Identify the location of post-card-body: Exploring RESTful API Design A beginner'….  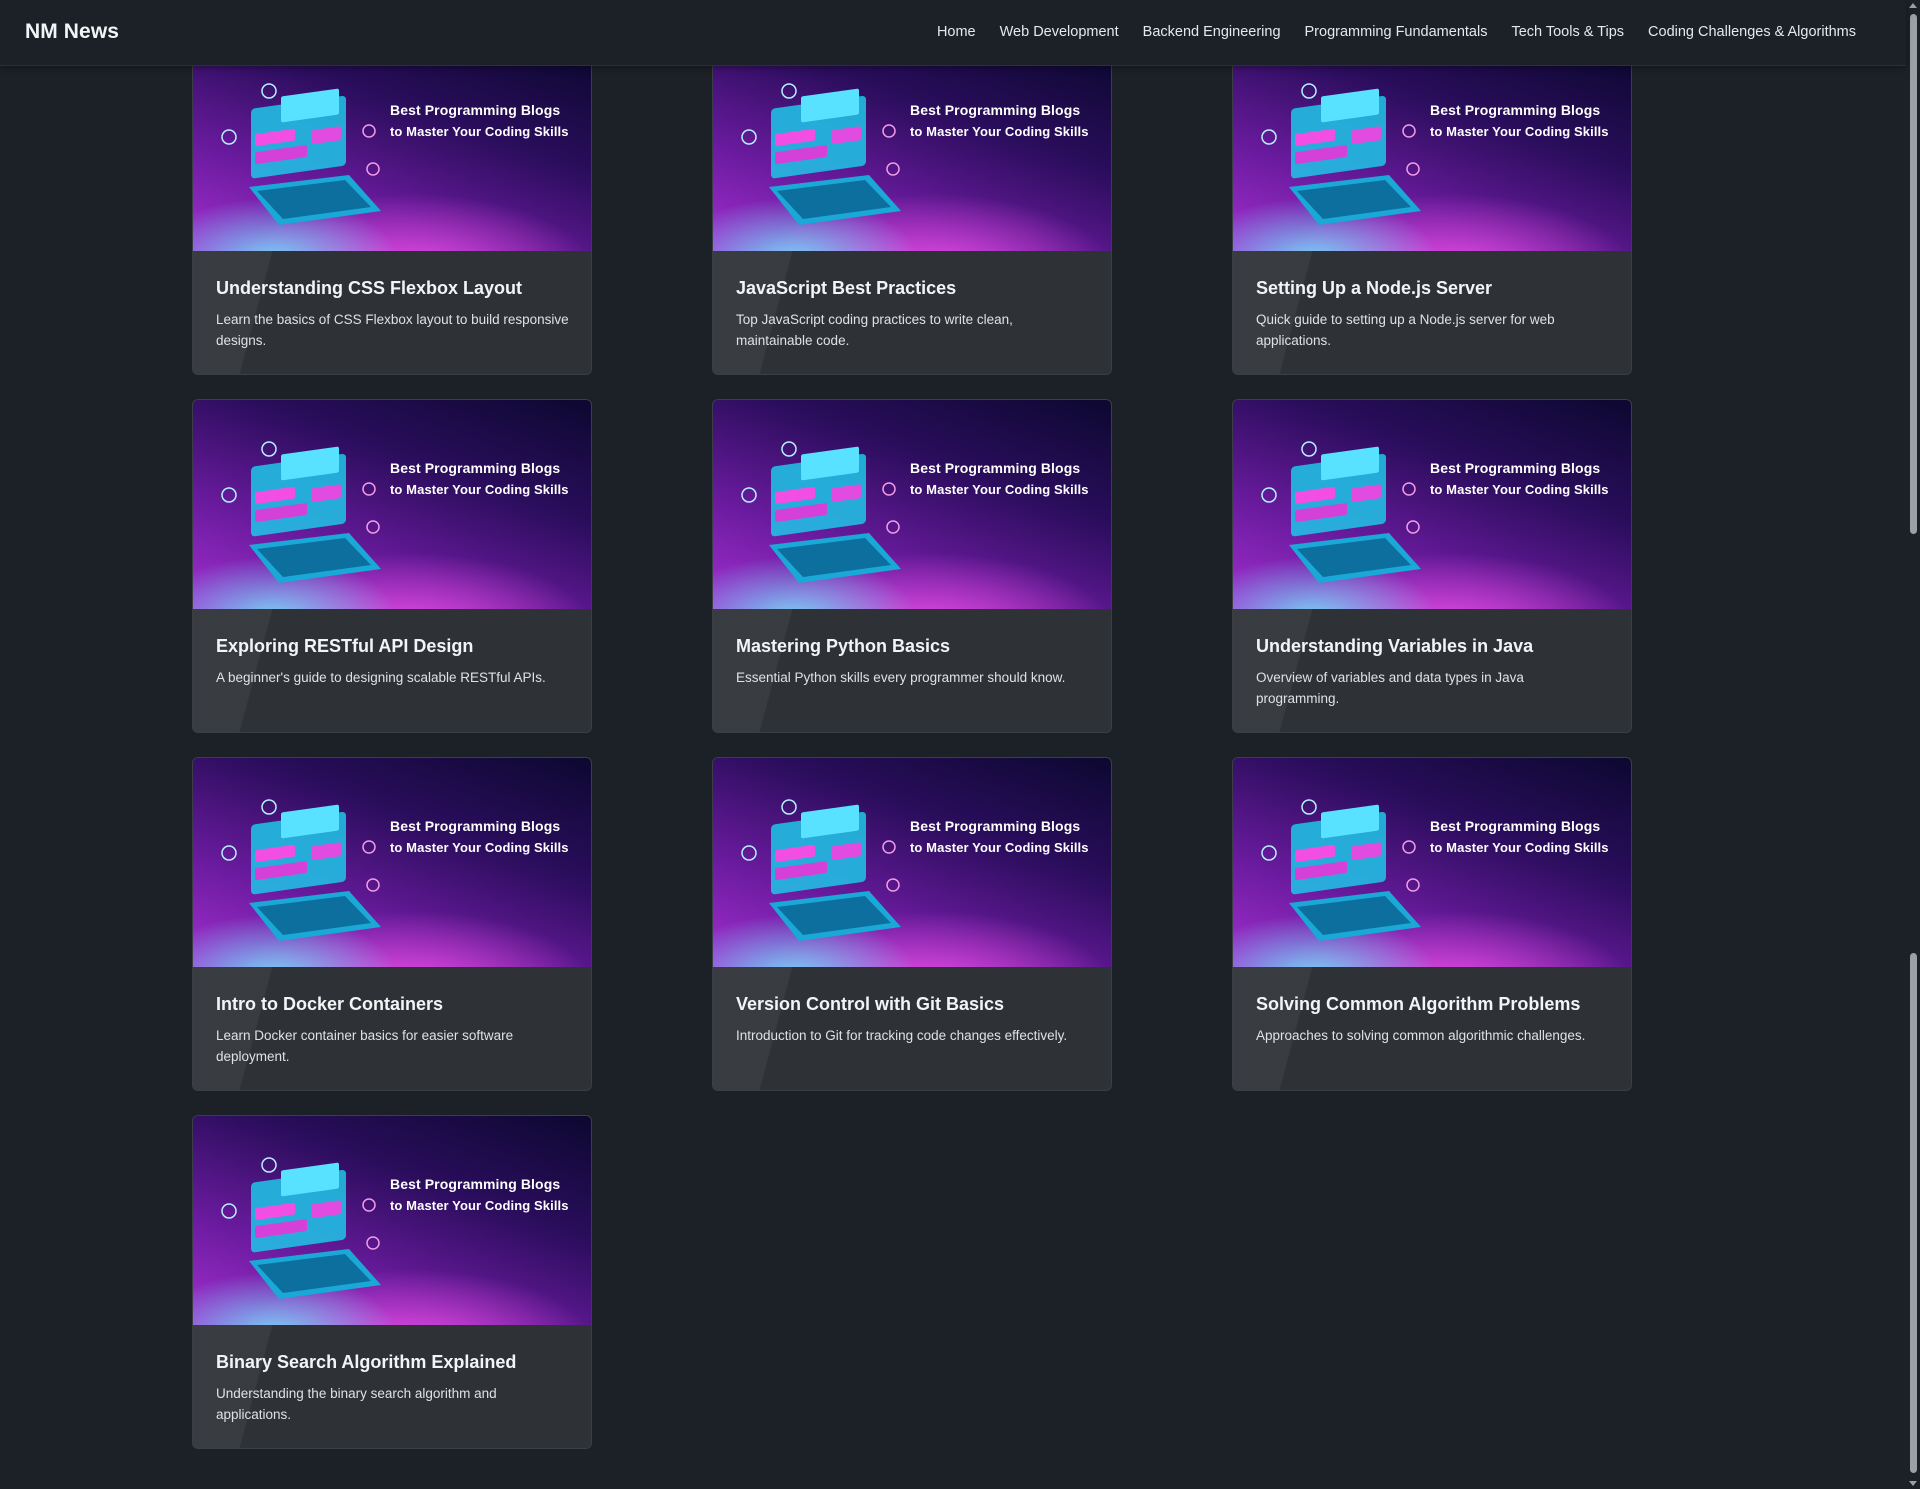
(392, 670).